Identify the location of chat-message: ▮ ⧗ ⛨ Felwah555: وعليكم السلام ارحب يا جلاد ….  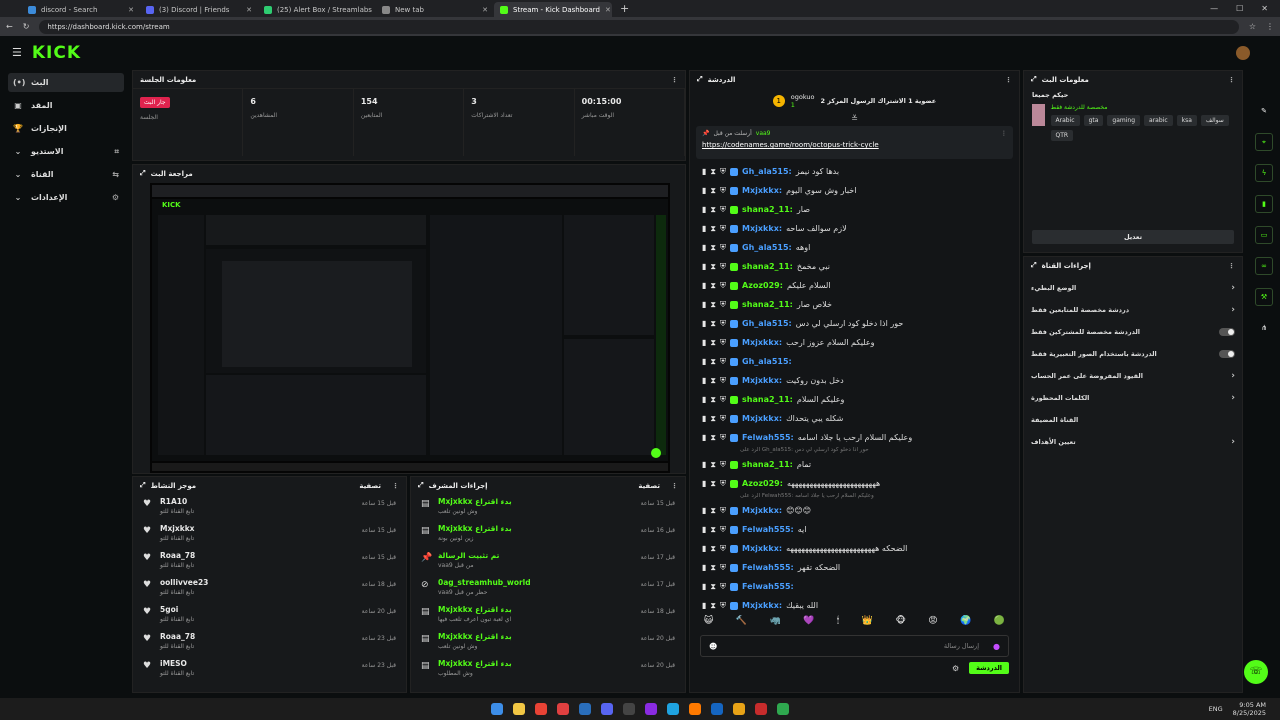
(854, 437).